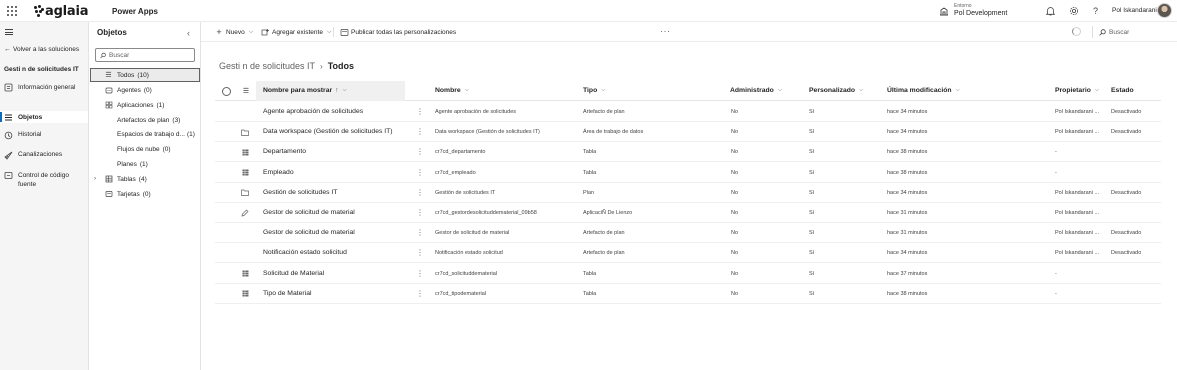  What do you see at coordinates (245, 274) in the screenshot?
I see `table-icon` at bounding box center [245, 274].